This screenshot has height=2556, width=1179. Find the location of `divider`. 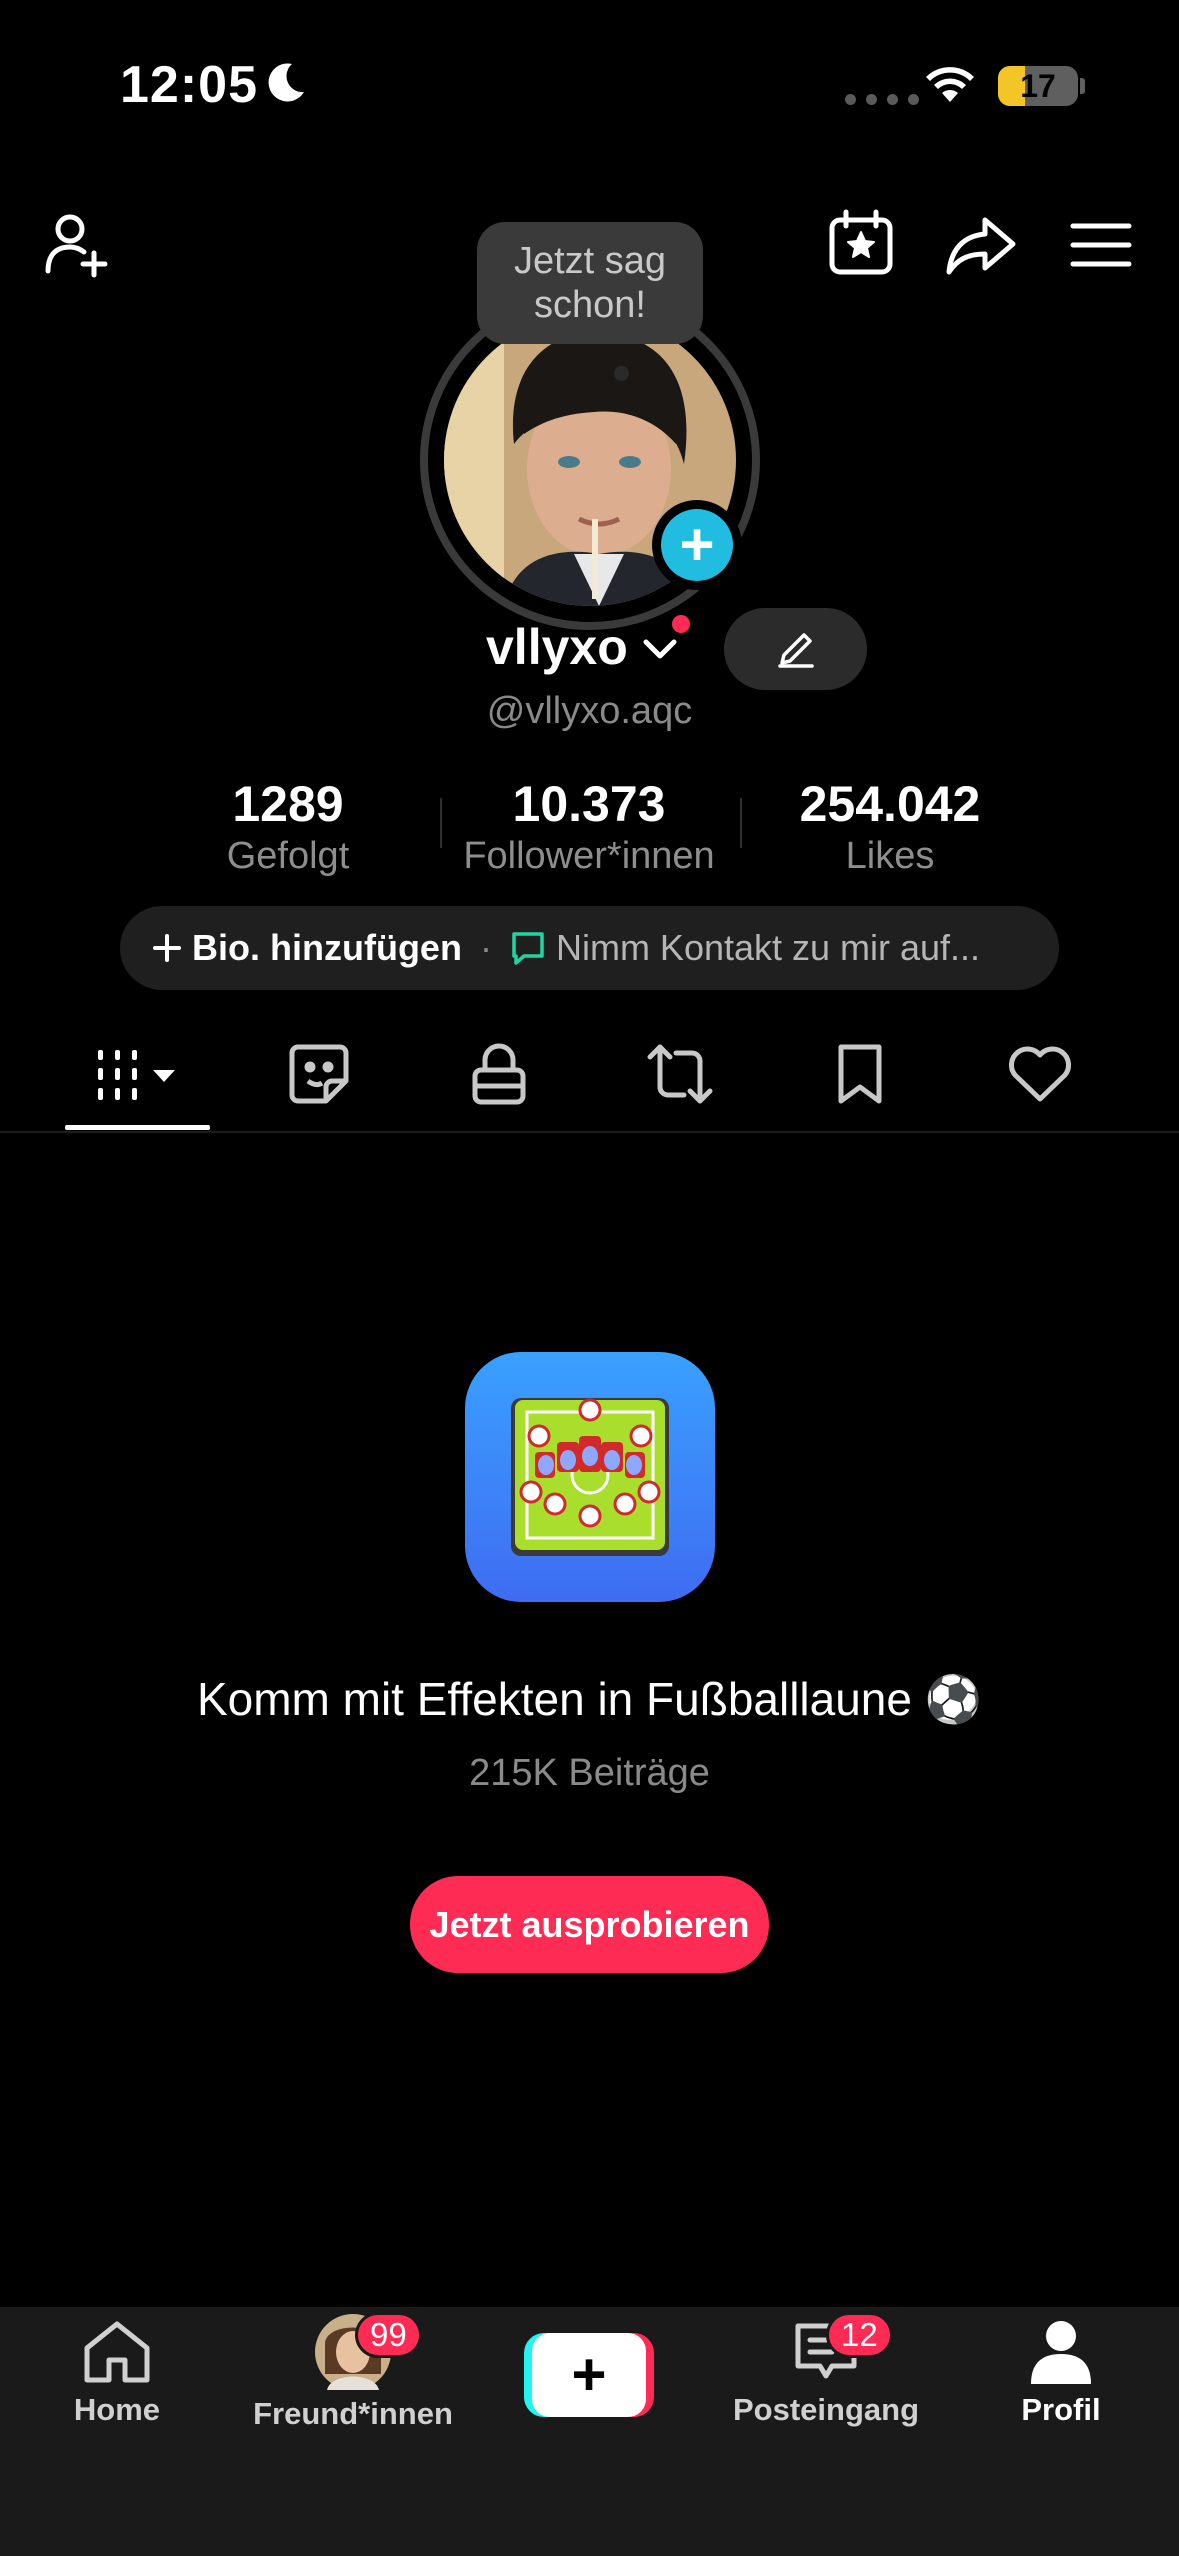

divider is located at coordinates (589, 1132).